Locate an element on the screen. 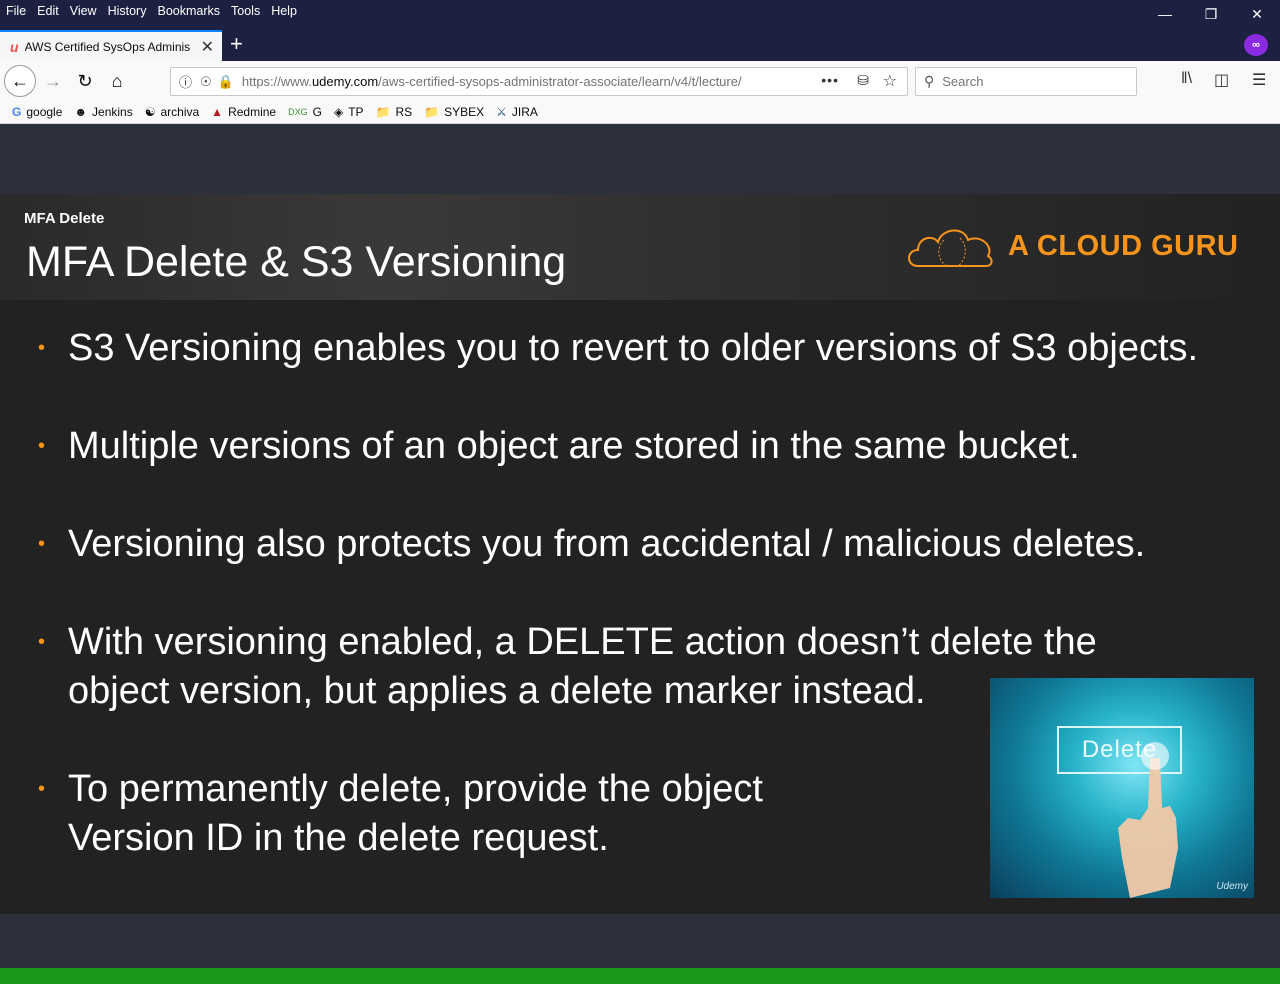  google-icon: G is located at coordinates (17, 112).